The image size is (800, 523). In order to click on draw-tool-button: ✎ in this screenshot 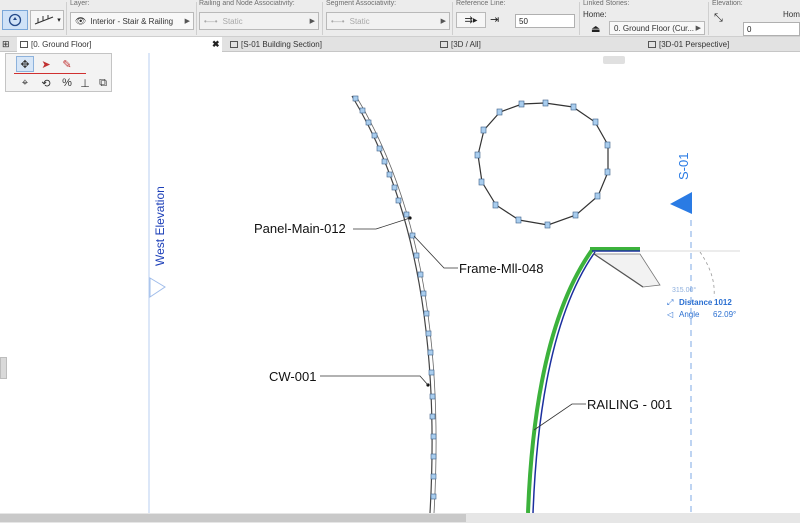, I will do `click(67, 64)`.